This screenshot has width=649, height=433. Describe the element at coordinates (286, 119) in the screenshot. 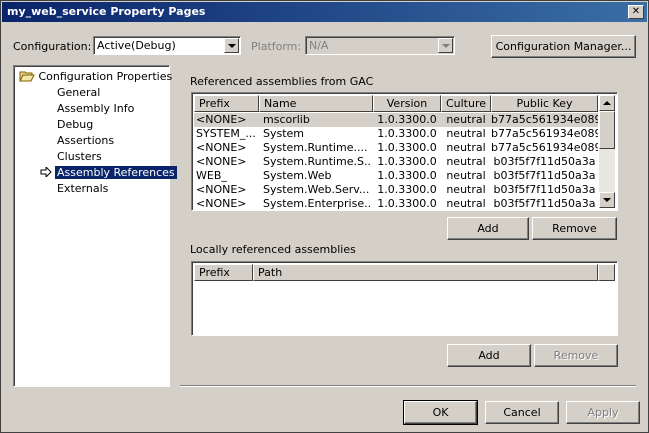

I see `name-cell: mscorlib` at that location.